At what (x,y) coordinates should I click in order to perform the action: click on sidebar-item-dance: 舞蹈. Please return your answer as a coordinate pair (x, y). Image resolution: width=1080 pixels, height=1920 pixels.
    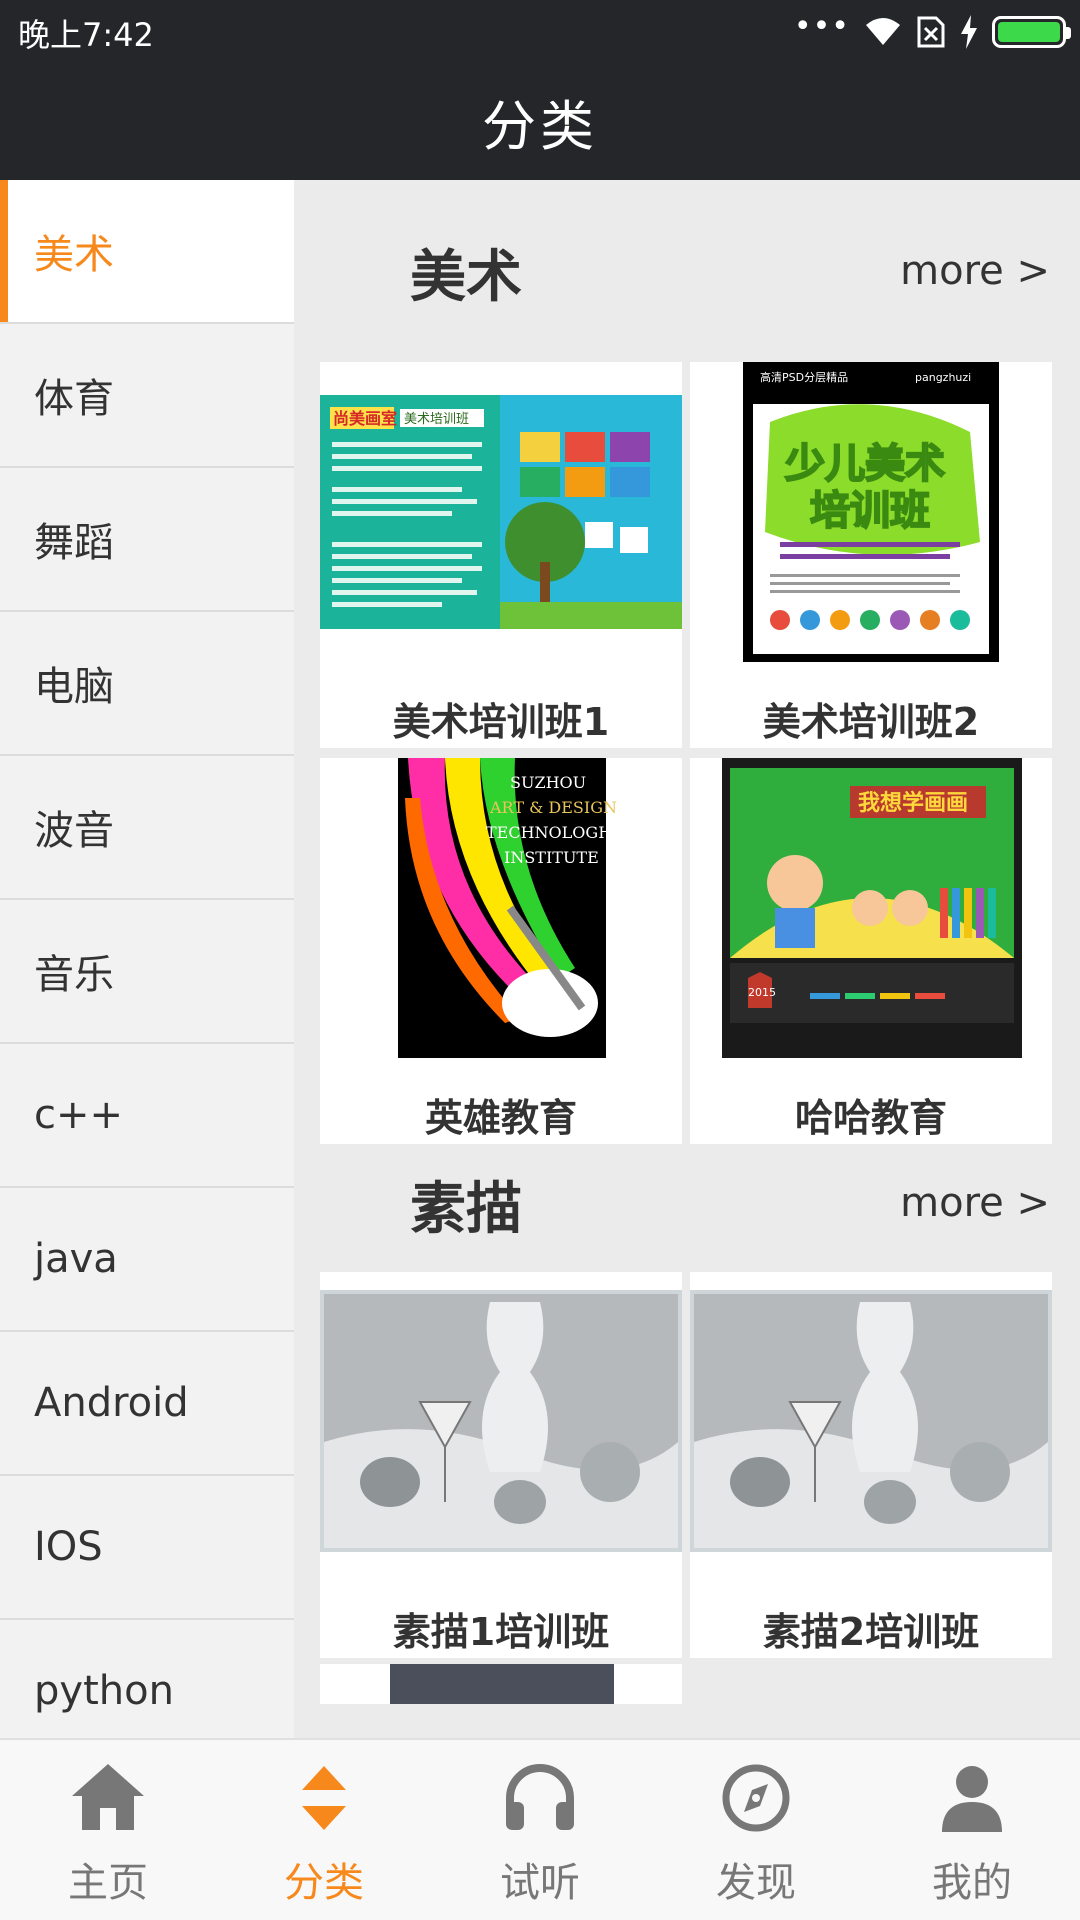
    Looking at the image, I should click on (147, 540).